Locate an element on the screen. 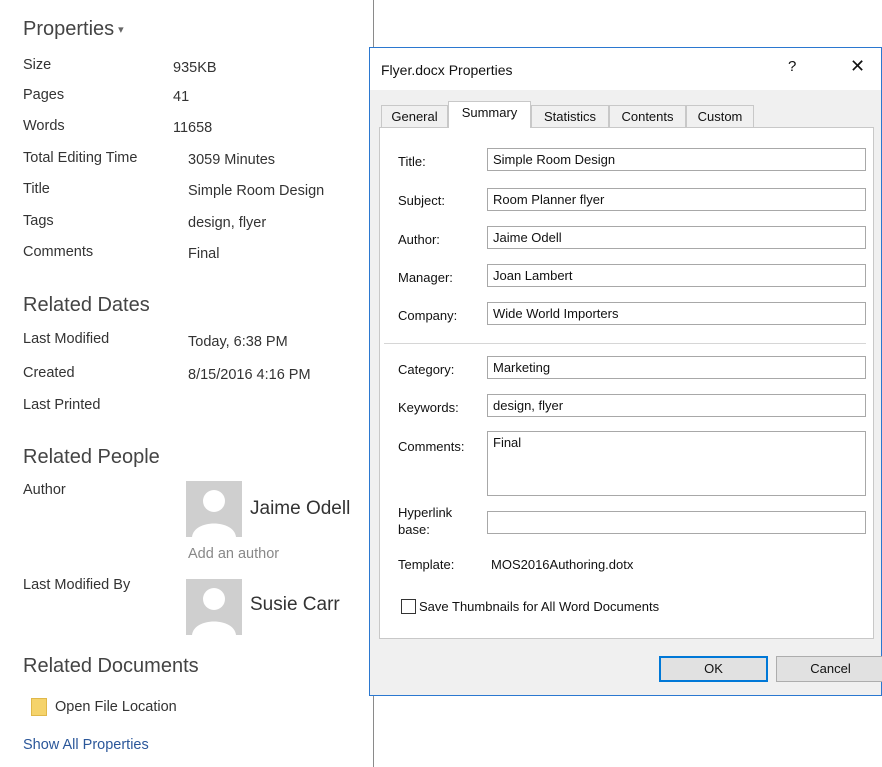  subject-field: Room Planner flyer is located at coordinates (676, 199).